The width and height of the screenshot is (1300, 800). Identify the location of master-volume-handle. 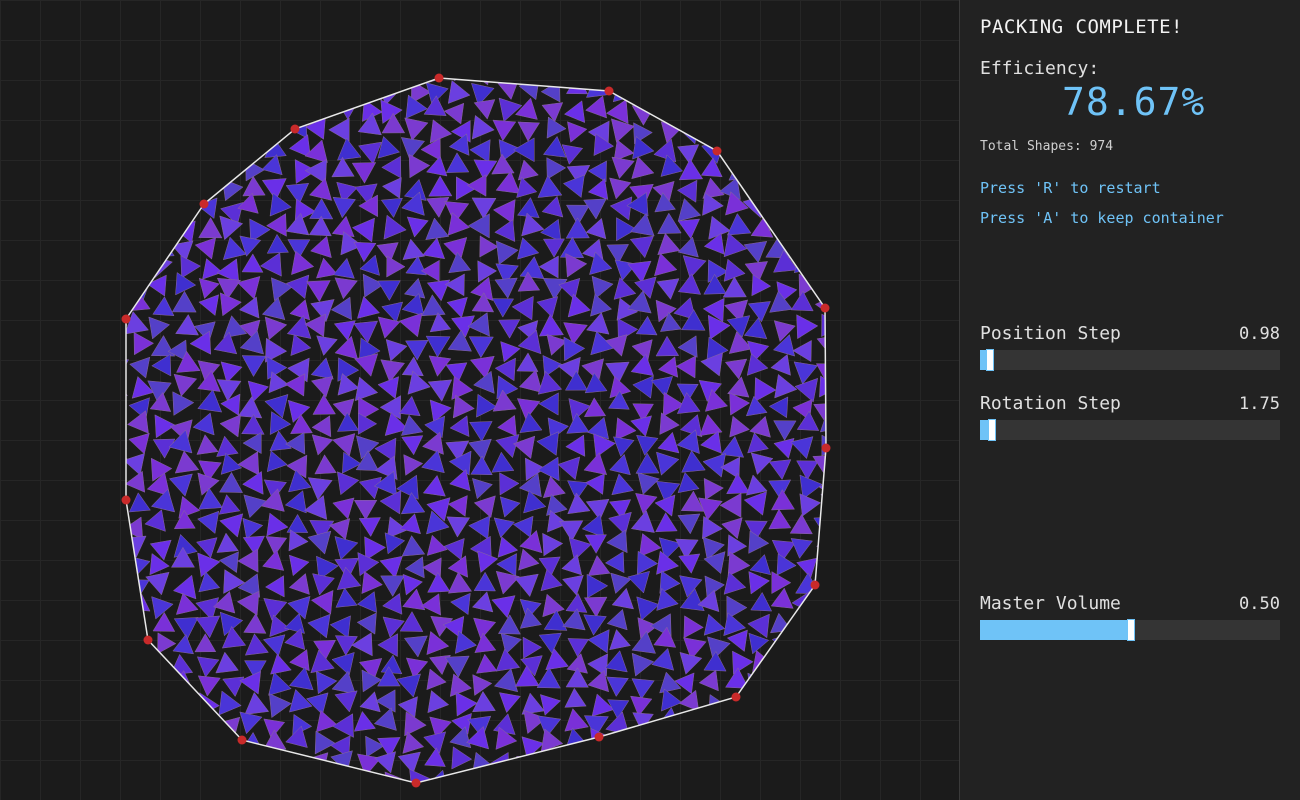
(1131, 630).